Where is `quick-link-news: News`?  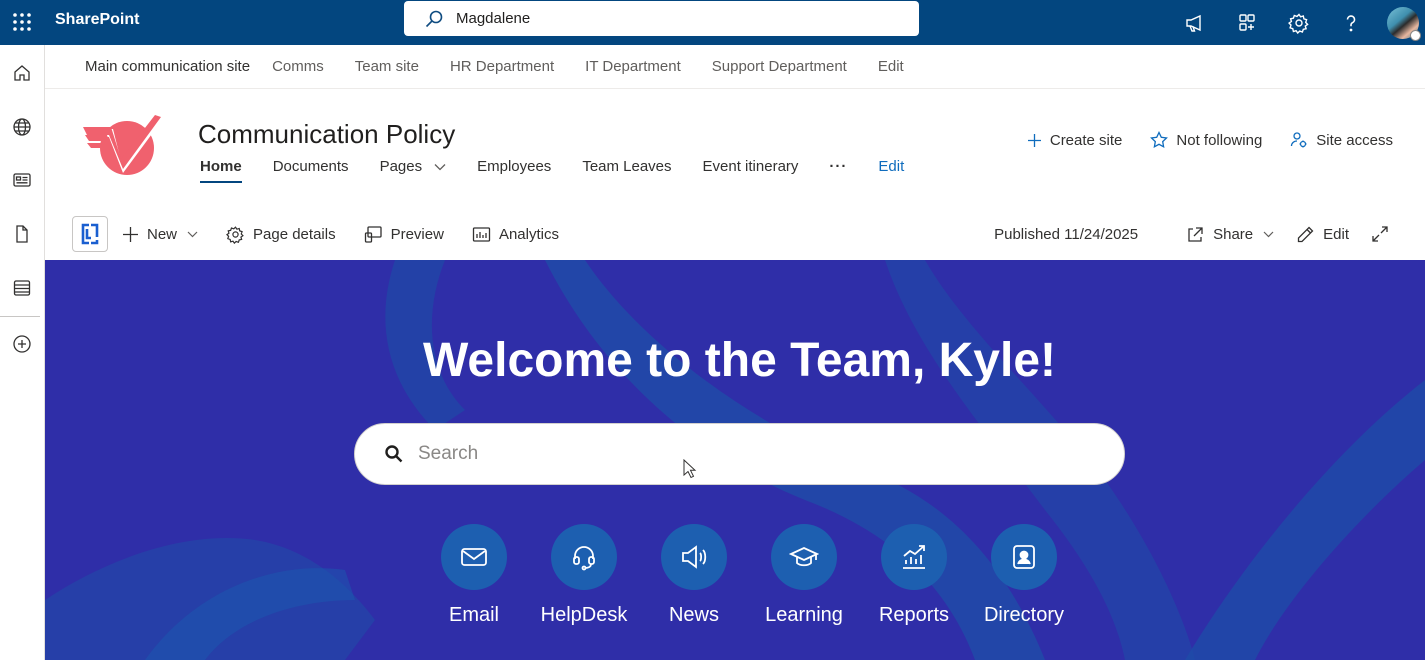 quick-link-news: News is located at coordinates (694, 575).